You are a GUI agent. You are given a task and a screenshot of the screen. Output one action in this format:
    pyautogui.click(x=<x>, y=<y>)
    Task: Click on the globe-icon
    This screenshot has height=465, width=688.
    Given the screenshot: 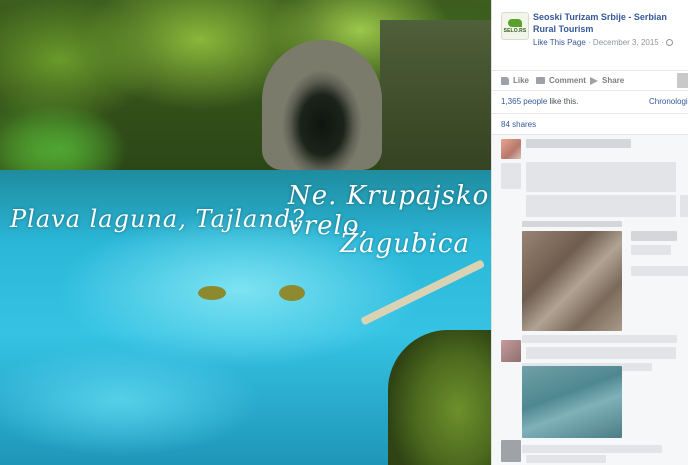 What is the action you would take?
    pyautogui.click(x=669, y=42)
    